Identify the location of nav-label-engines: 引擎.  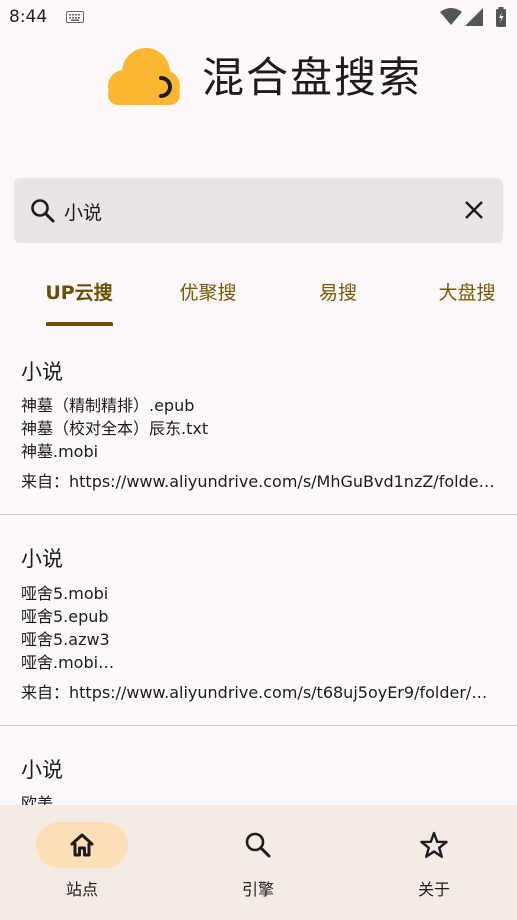
(257, 889).